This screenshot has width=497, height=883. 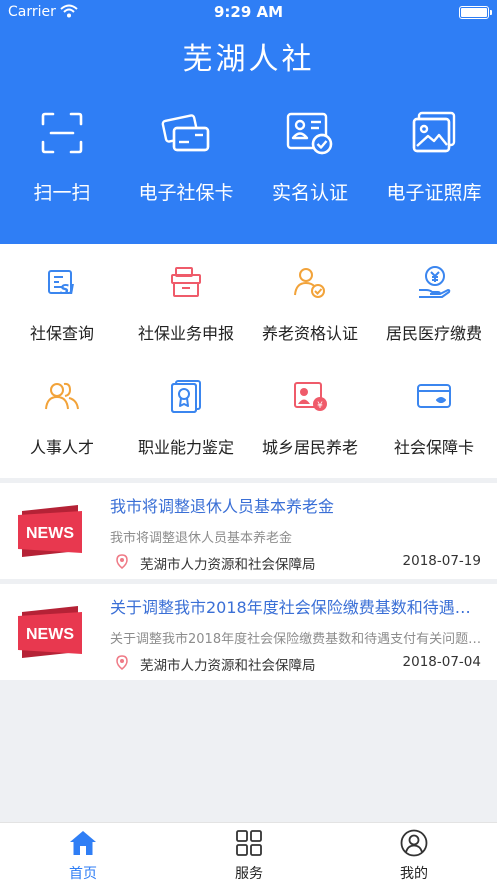 What do you see at coordinates (309, 447) in the screenshot?
I see `service-label: 城乡居民养老` at bounding box center [309, 447].